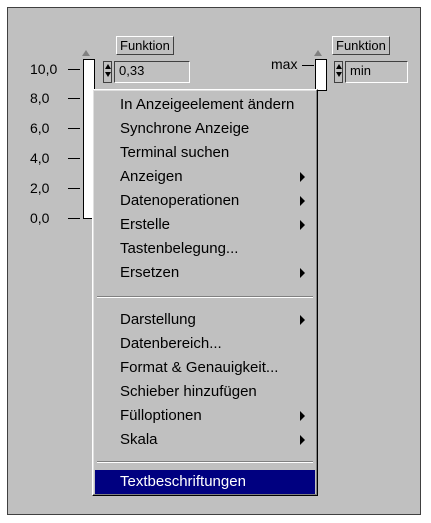  What do you see at coordinates (205, 225) in the screenshot?
I see `menu-item-create: Erstelle` at bounding box center [205, 225].